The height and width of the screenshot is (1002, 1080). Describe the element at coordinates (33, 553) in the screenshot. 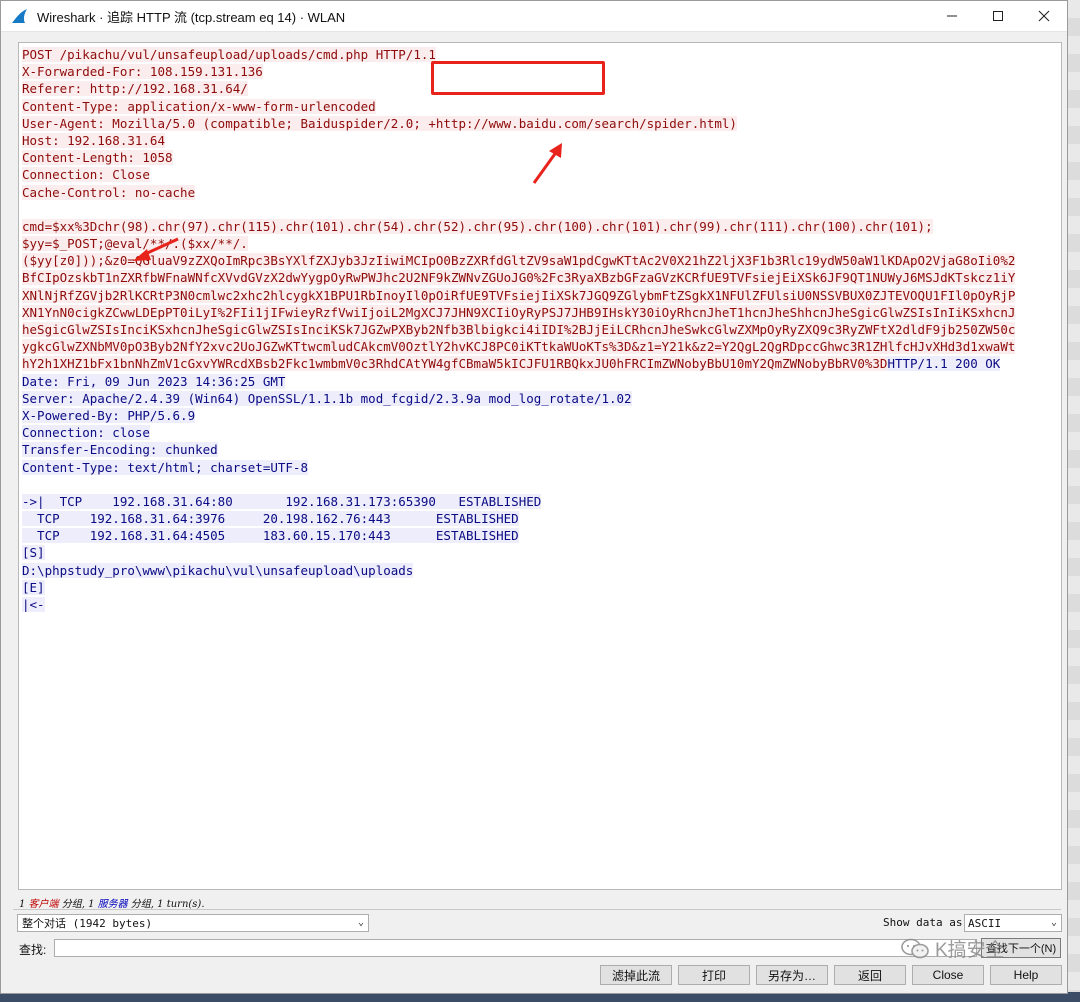

I see `response-line: [S]` at that location.